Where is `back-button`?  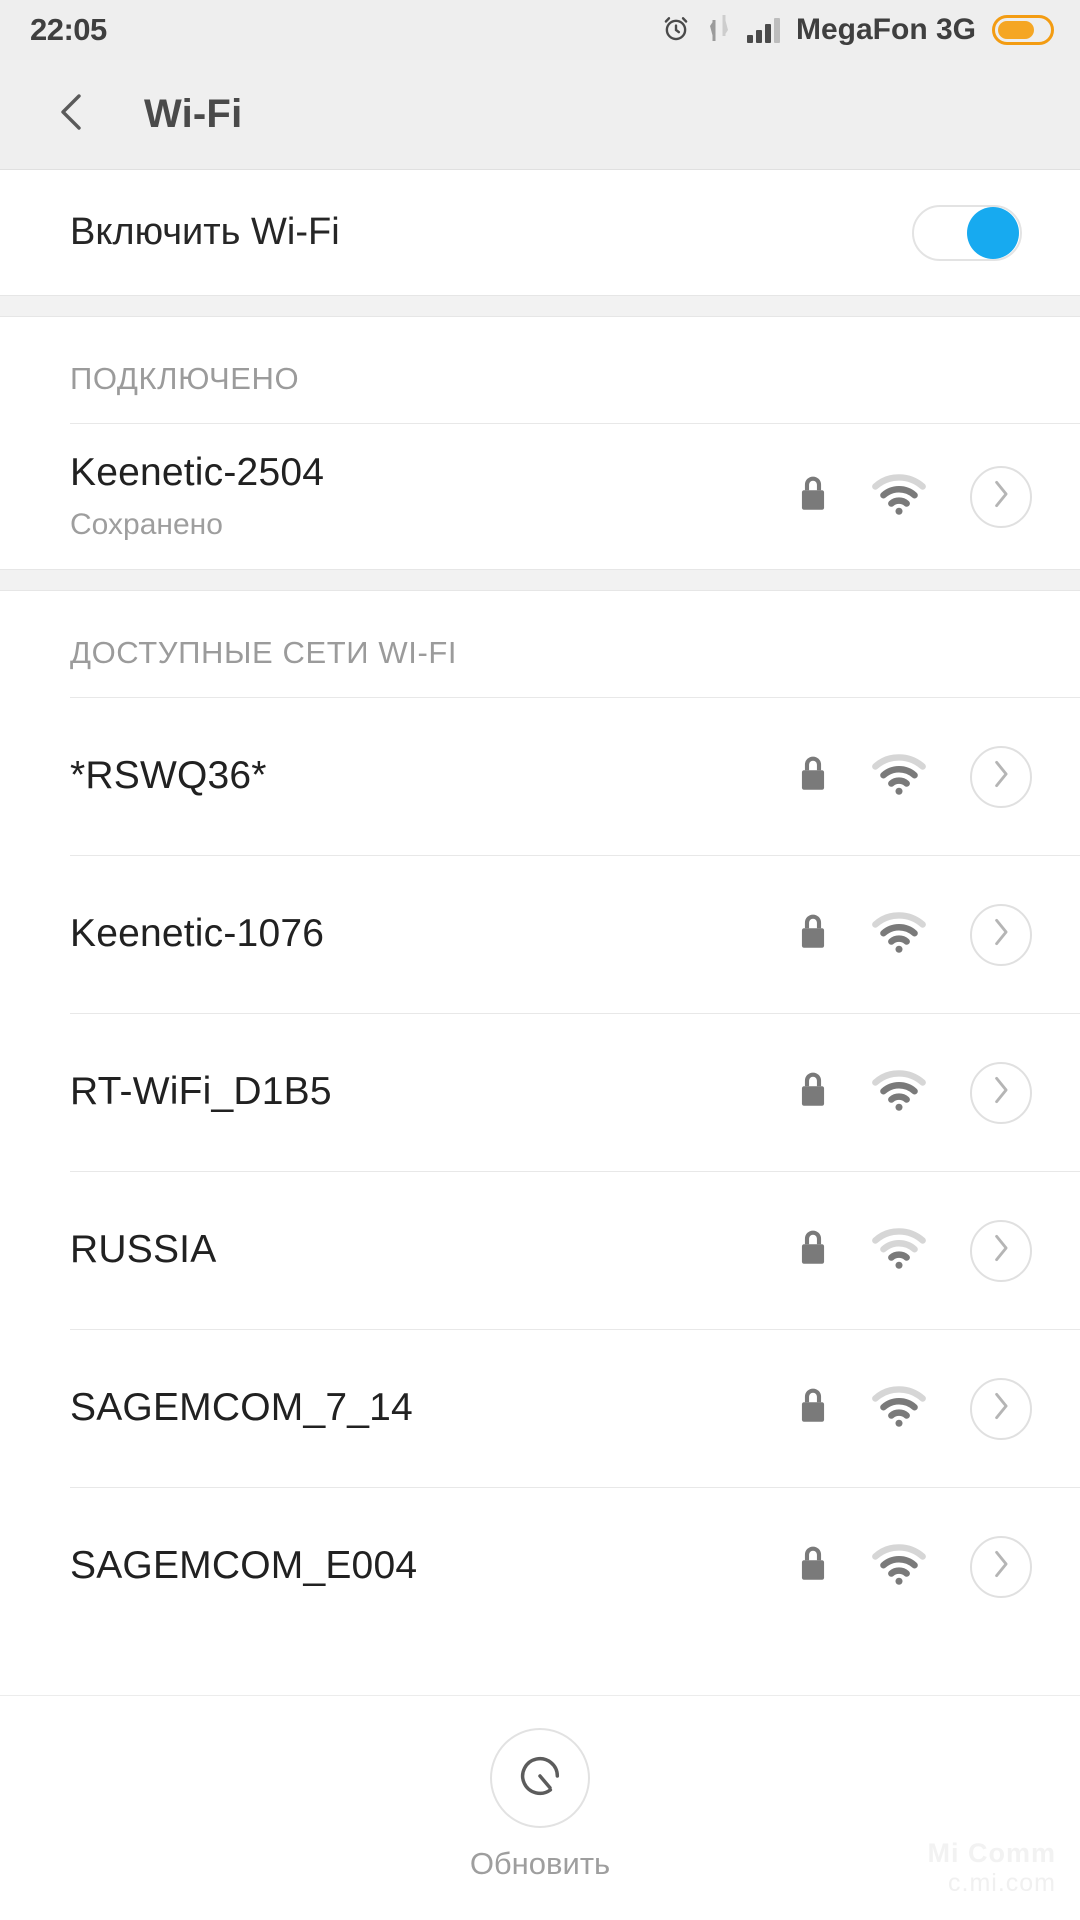 back-button is located at coordinates (72, 115).